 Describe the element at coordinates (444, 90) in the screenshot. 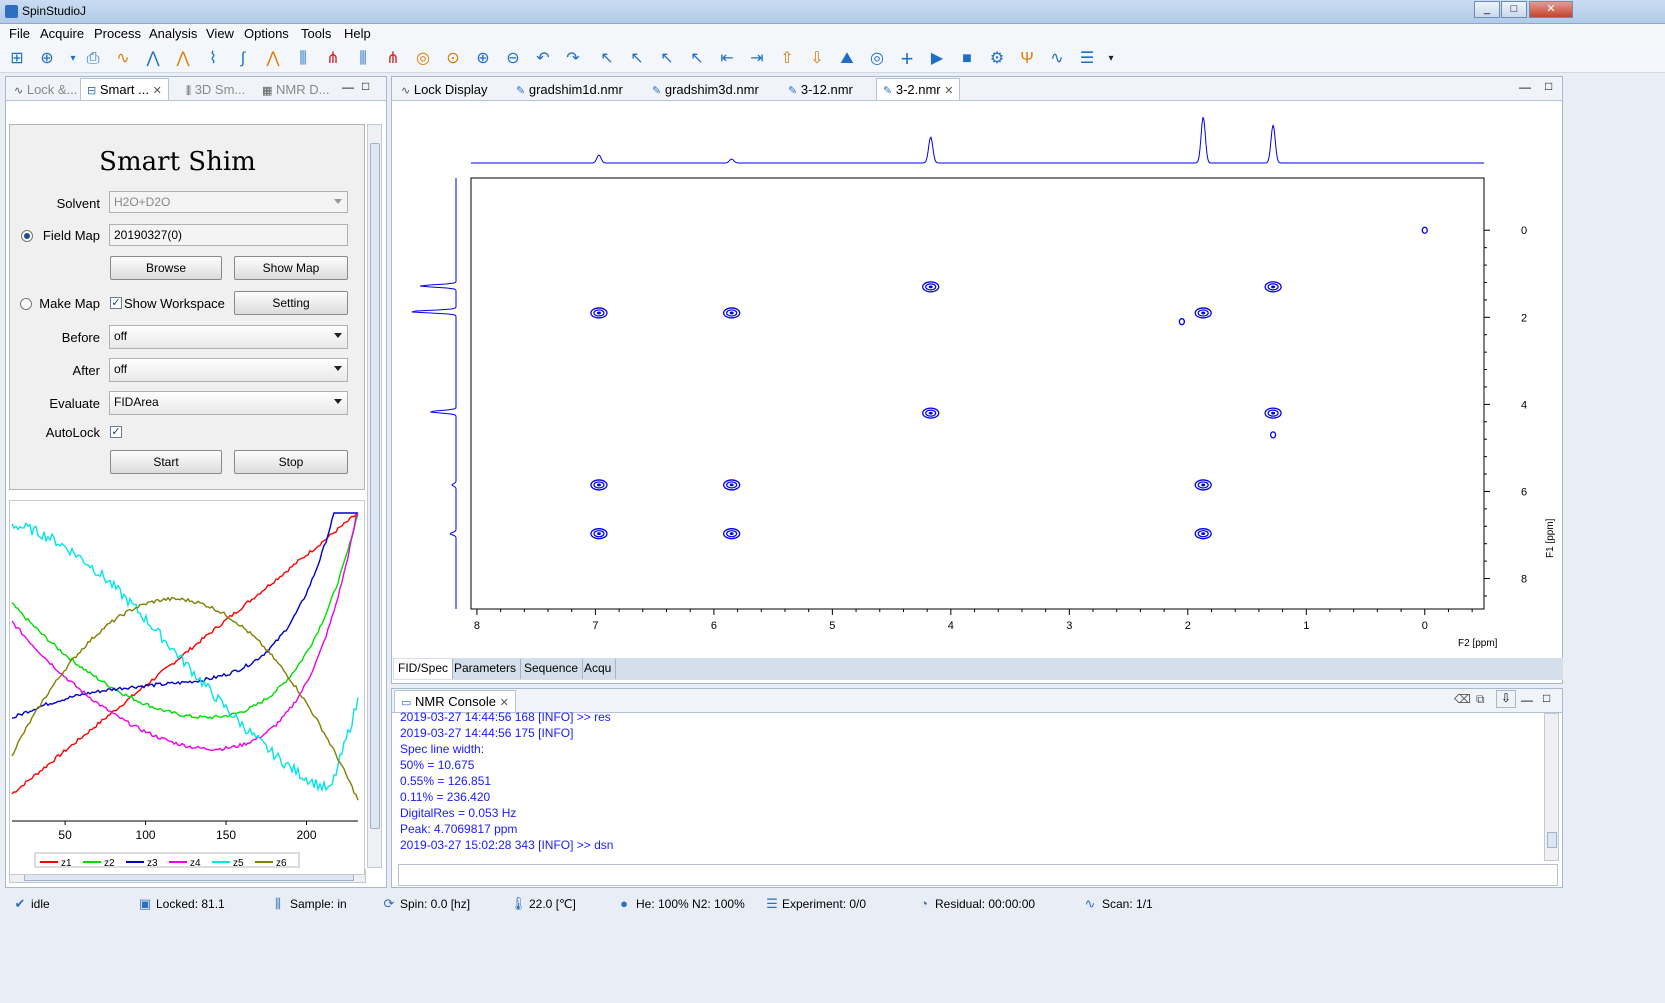

I see `tab-lock-display: ∿ Lock Display` at that location.